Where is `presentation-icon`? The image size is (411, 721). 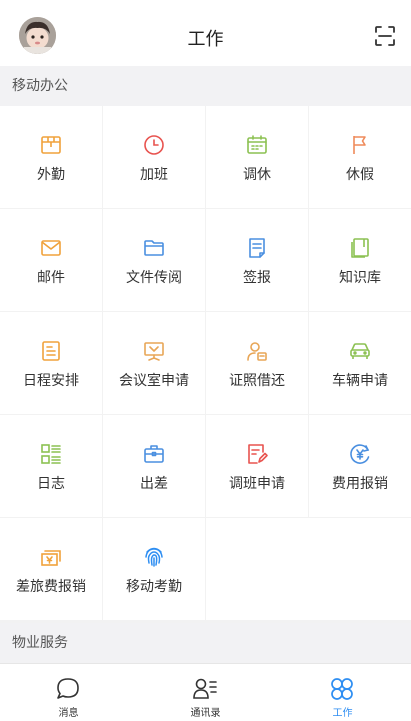
presentation-icon is located at coordinates (154, 351).